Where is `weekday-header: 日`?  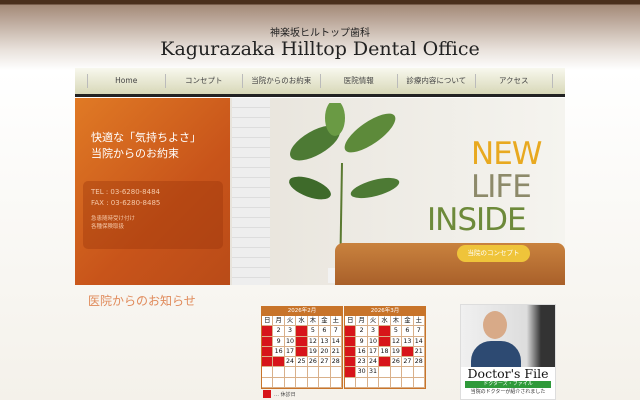
weekday-header: 日 is located at coordinates (351, 321).